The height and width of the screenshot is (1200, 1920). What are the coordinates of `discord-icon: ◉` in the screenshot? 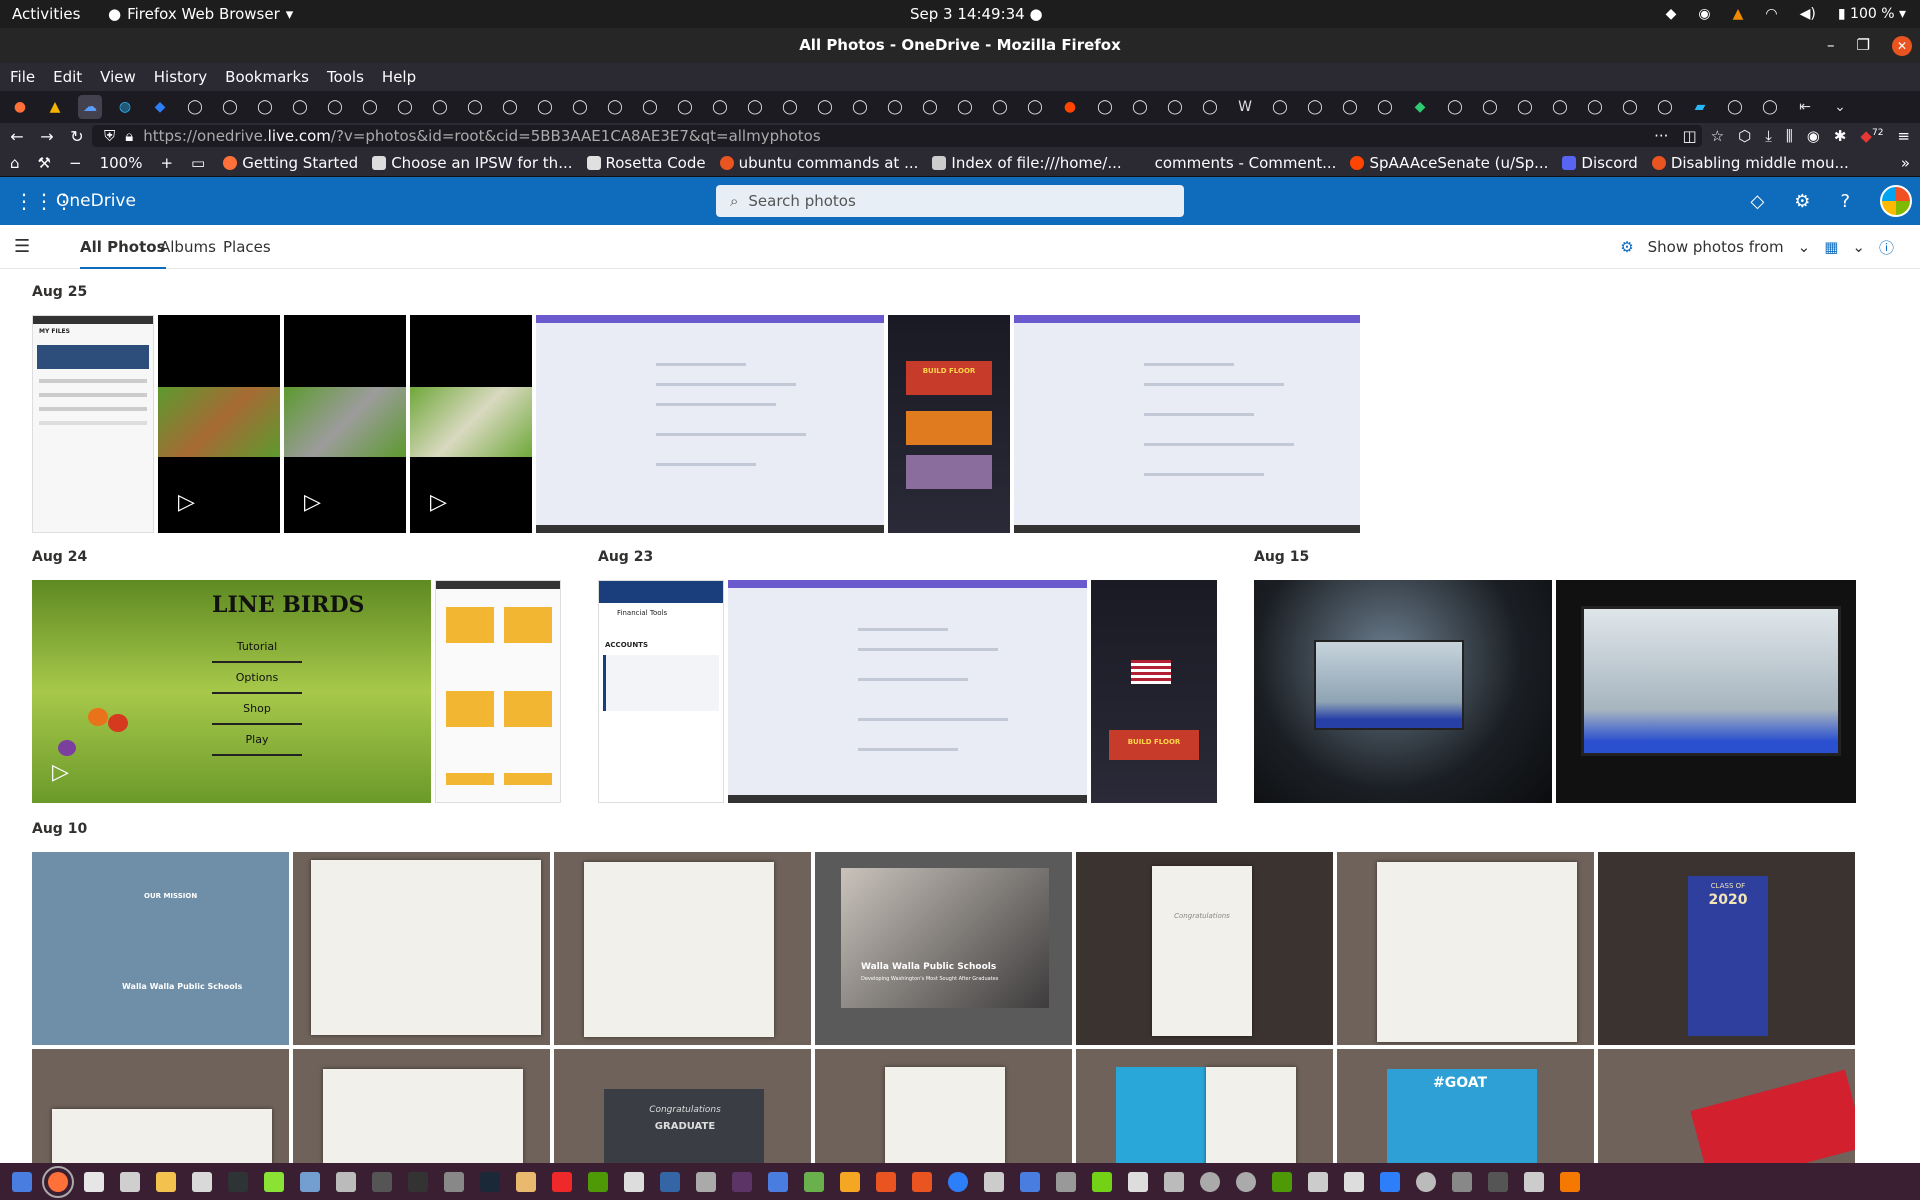 It's located at (1704, 14).